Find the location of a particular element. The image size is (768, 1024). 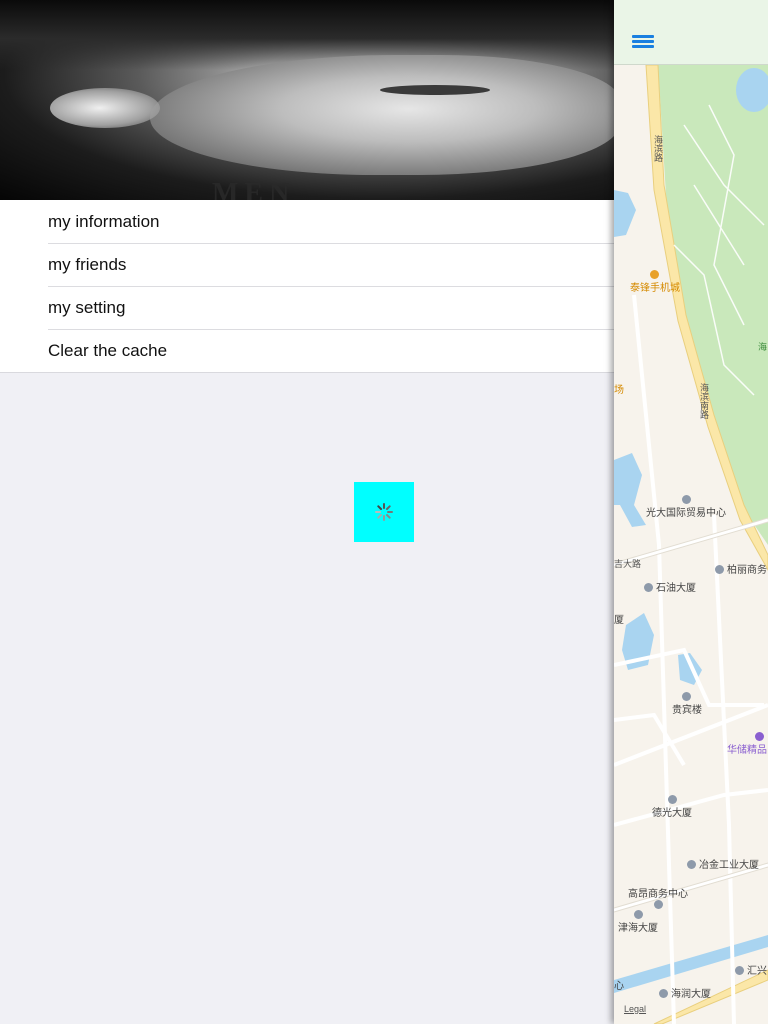

poi-huachu: 华储精品 is located at coordinates (747, 744).